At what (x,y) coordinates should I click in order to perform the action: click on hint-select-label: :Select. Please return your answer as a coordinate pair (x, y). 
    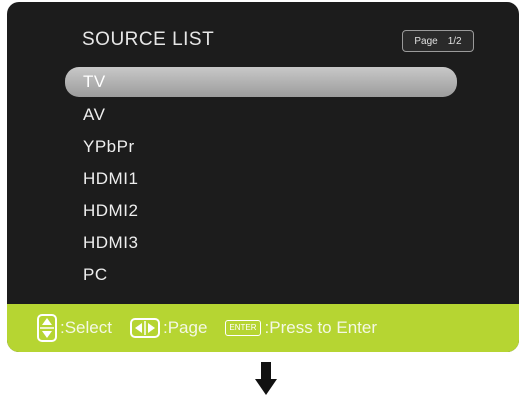
    Looking at the image, I should click on (86, 327).